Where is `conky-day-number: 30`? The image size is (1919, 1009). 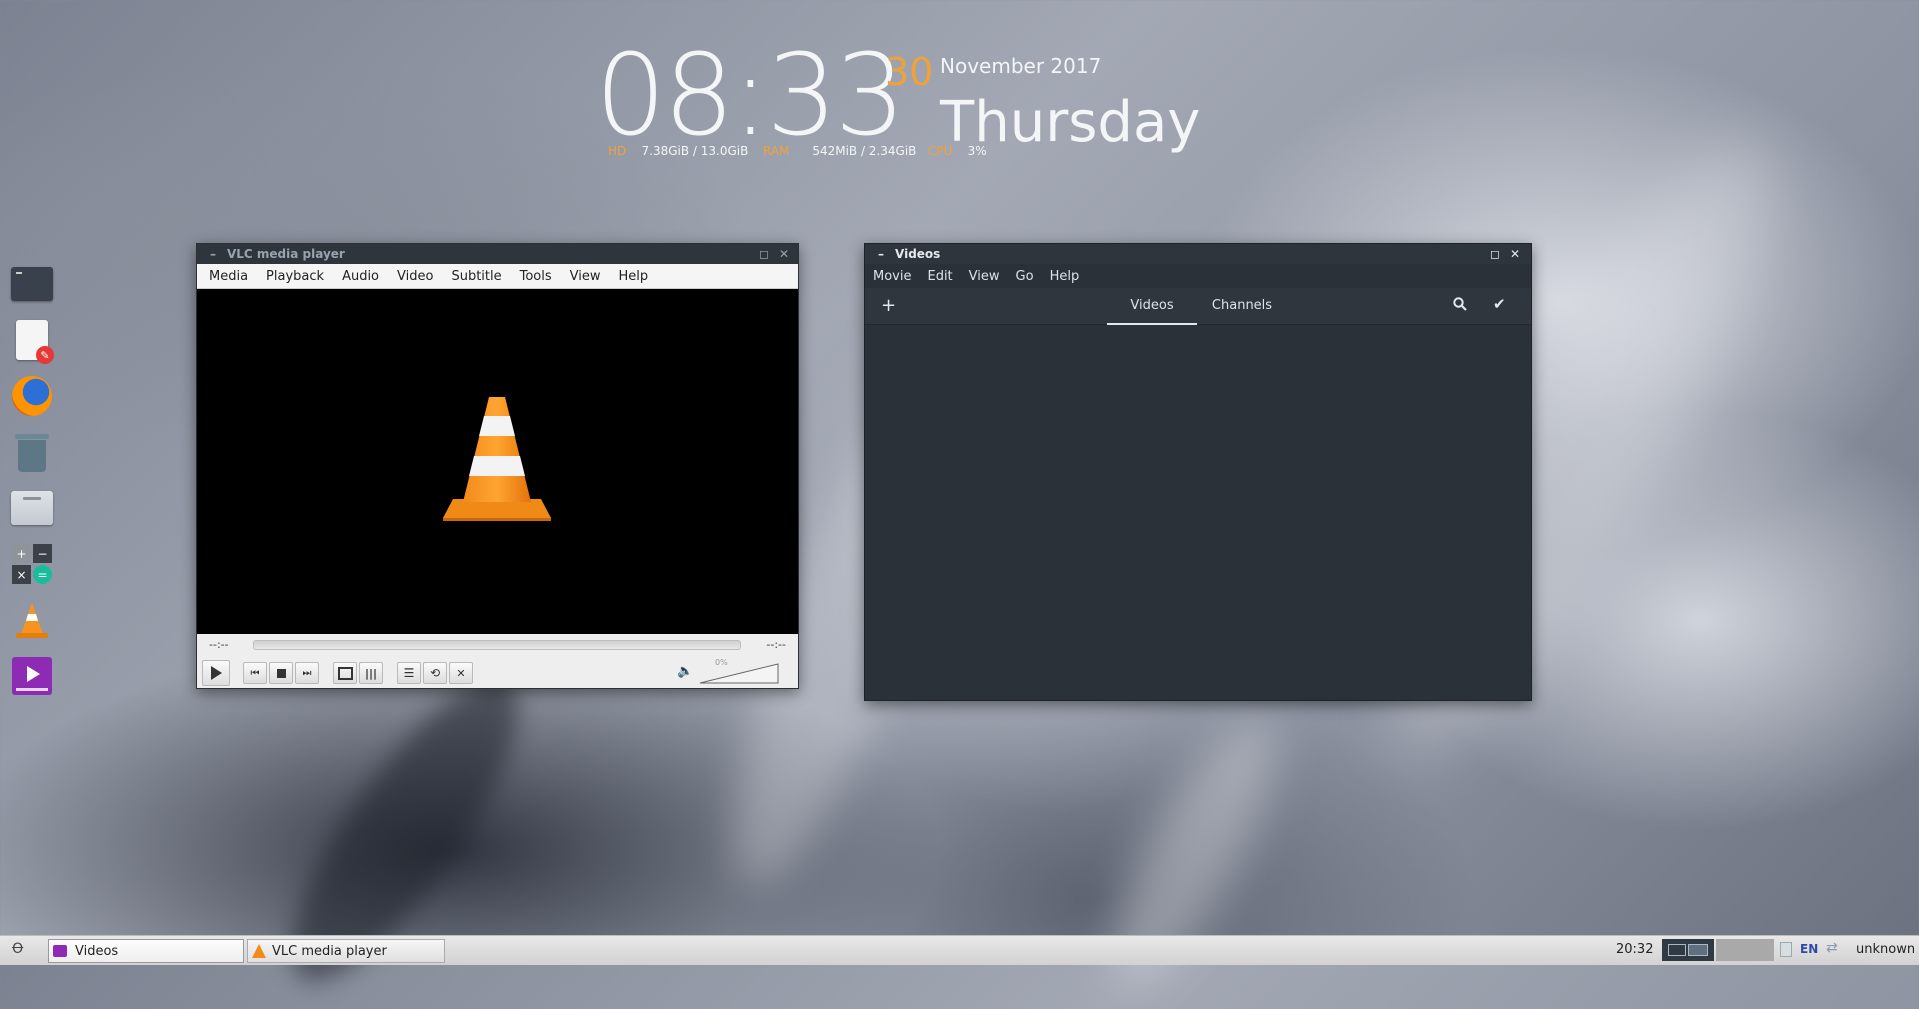 conky-day-number: 30 is located at coordinates (909, 72).